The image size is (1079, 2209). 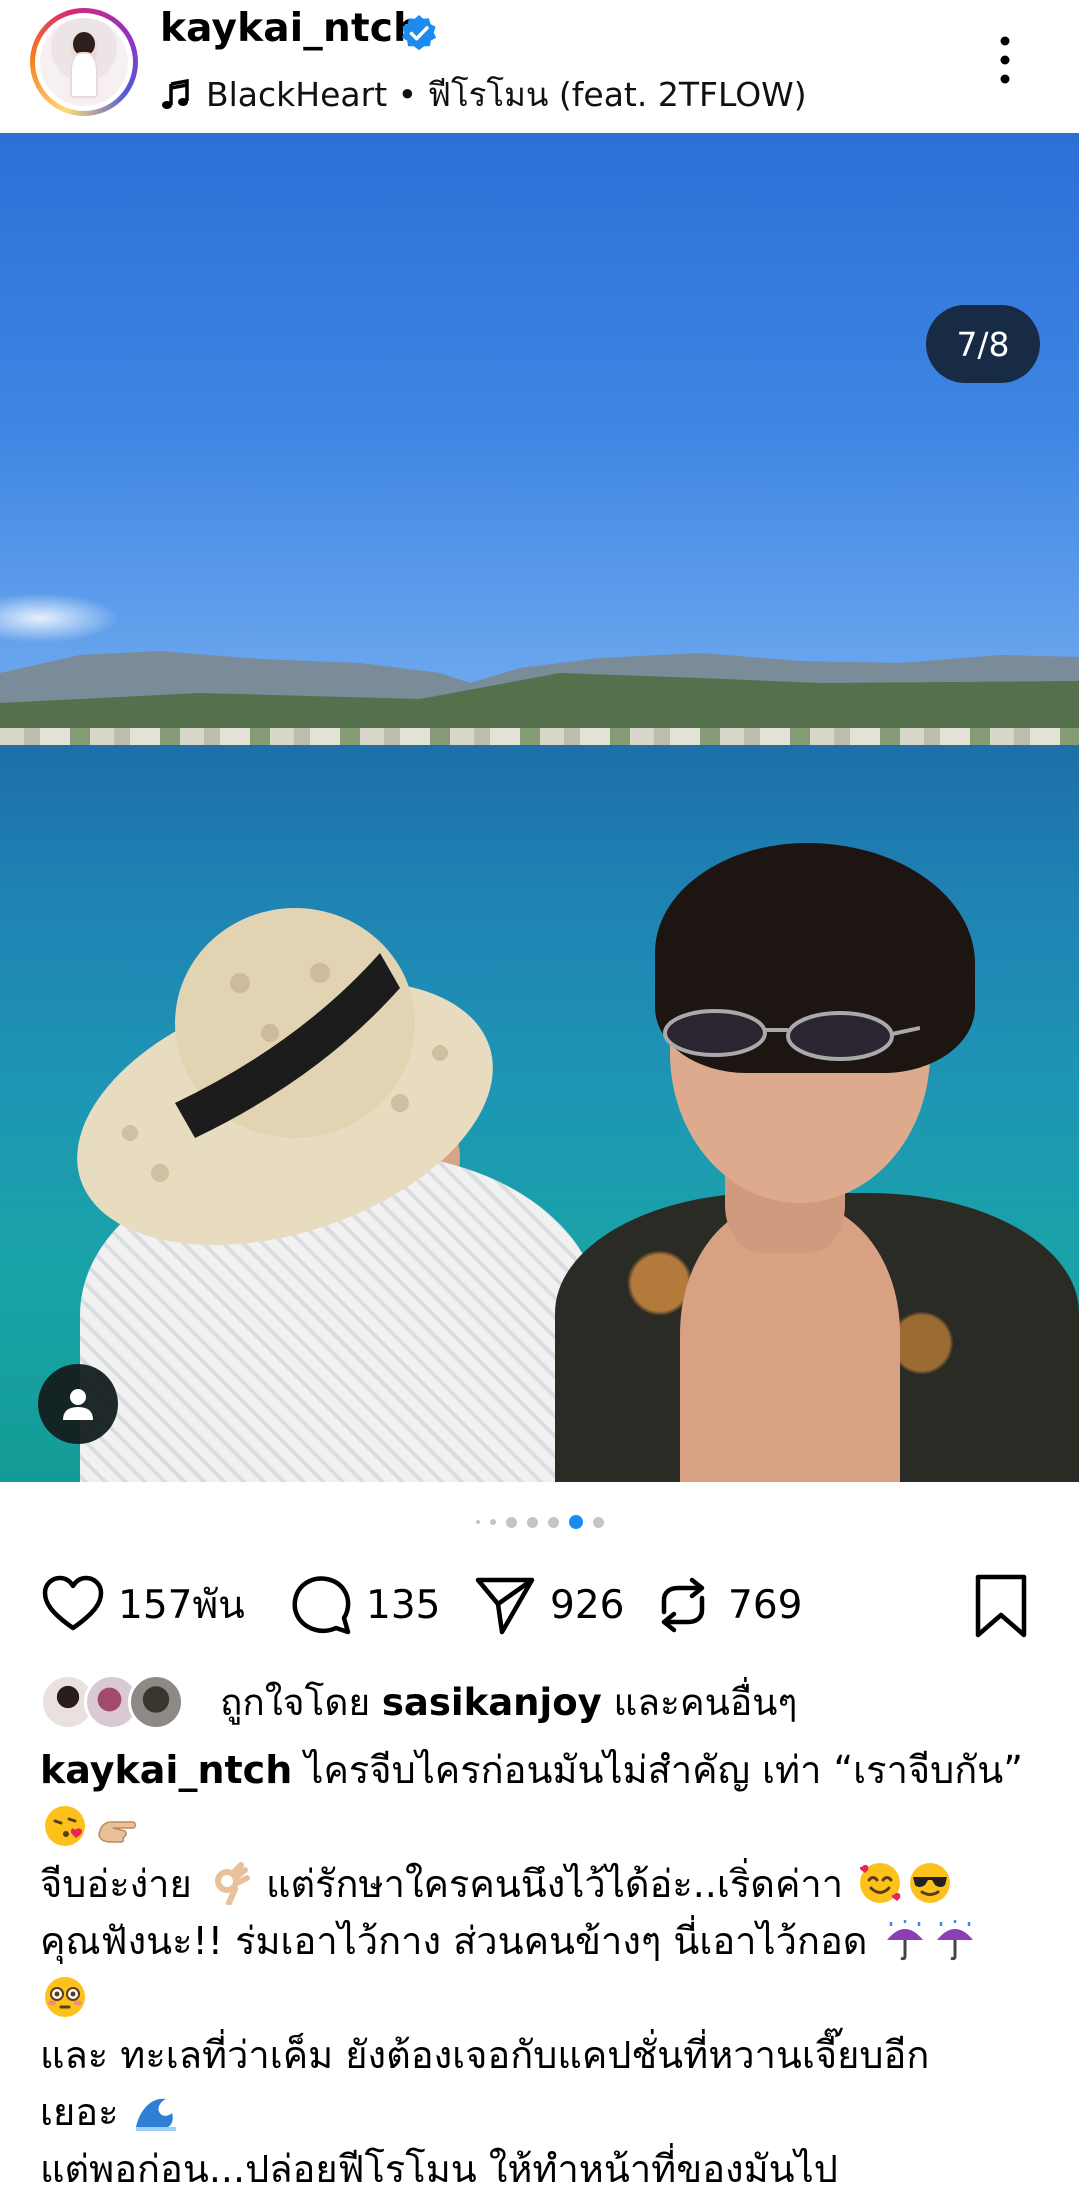 What do you see at coordinates (880, 1883) in the screenshot?
I see `smiling-face-with-hearts-emoji-icon` at bounding box center [880, 1883].